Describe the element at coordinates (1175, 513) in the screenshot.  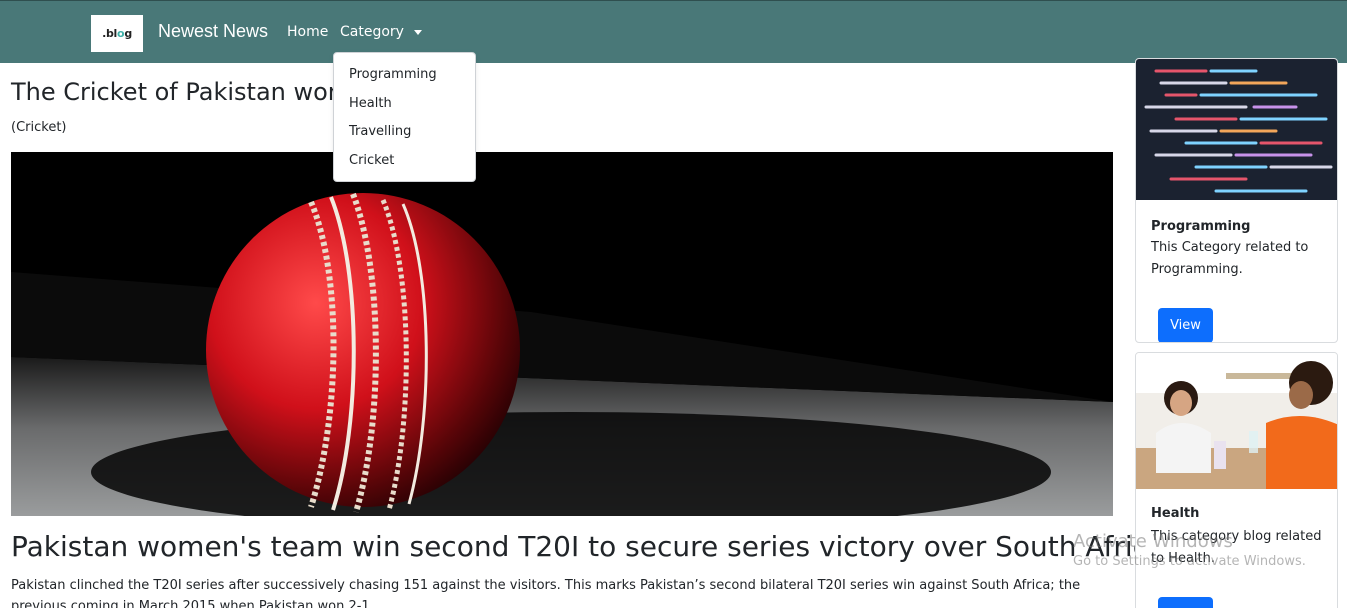
I see `card-title: Health` at that location.